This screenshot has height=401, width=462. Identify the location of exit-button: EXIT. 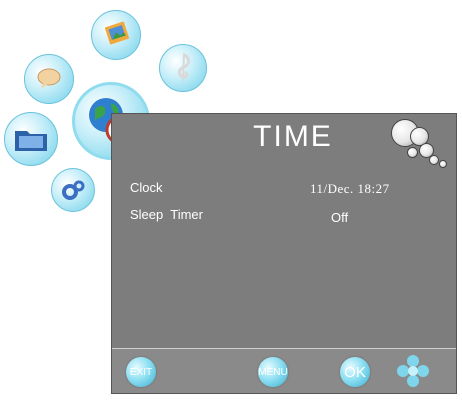
(141, 372).